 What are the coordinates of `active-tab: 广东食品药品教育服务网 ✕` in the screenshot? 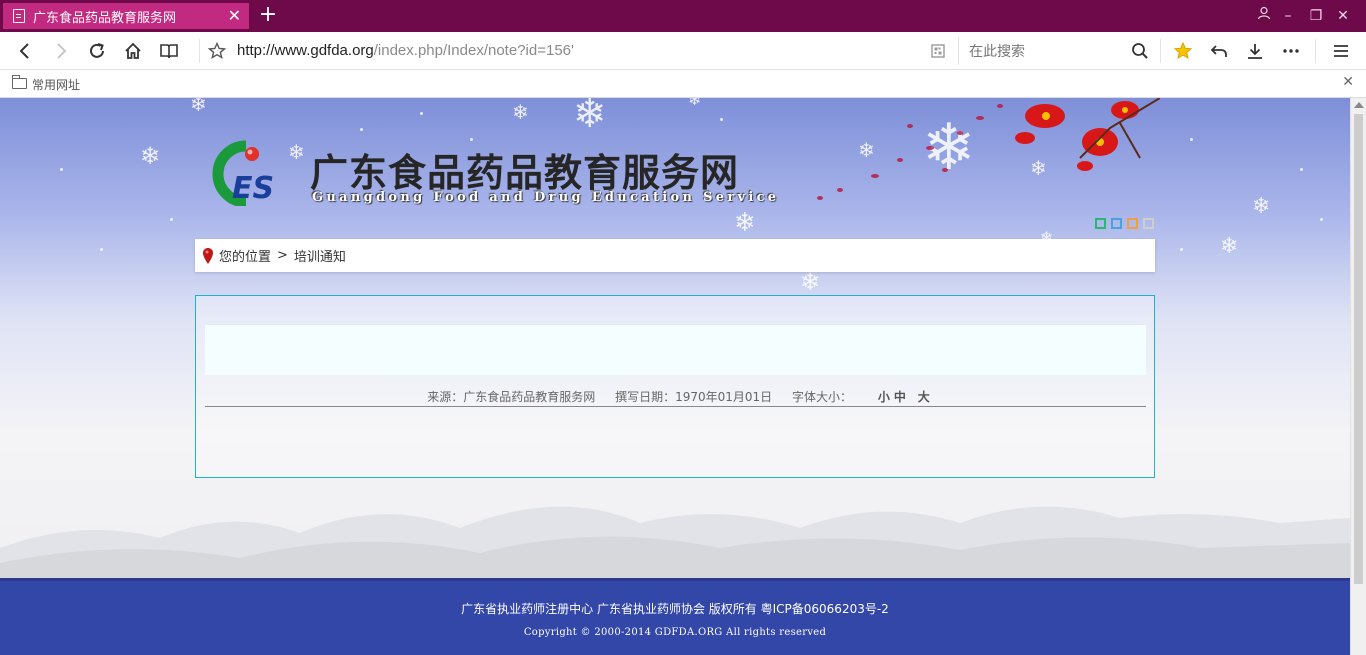 It's located at (126, 16).